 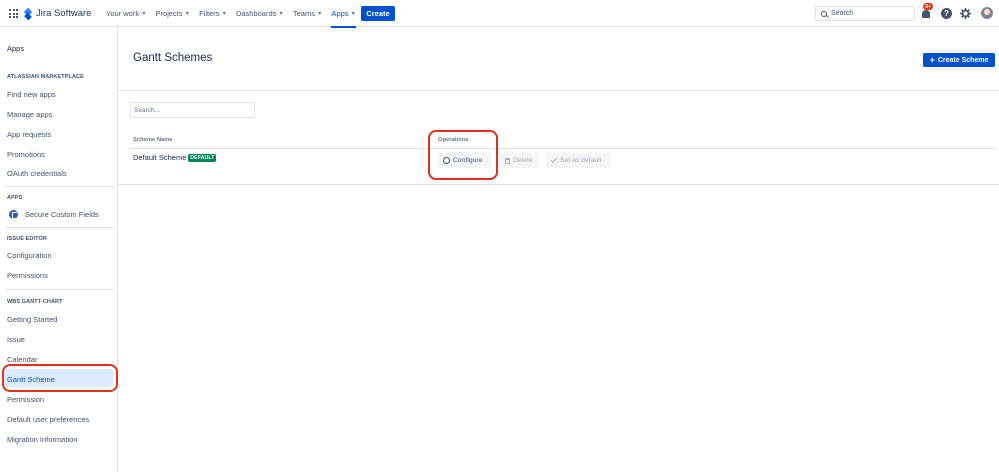 What do you see at coordinates (507, 160) in the screenshot?
I see `trash-icon` at bounding box center [507, 160].